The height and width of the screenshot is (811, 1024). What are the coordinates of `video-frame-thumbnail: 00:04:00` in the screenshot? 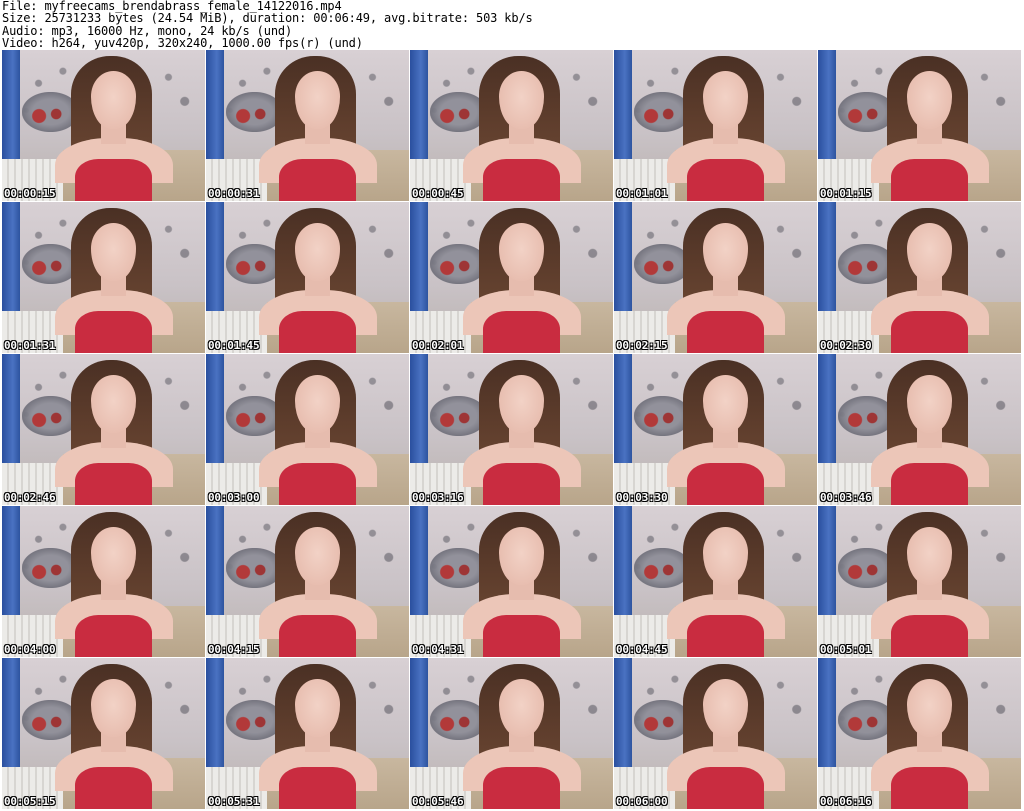 It's located at (103, 581).